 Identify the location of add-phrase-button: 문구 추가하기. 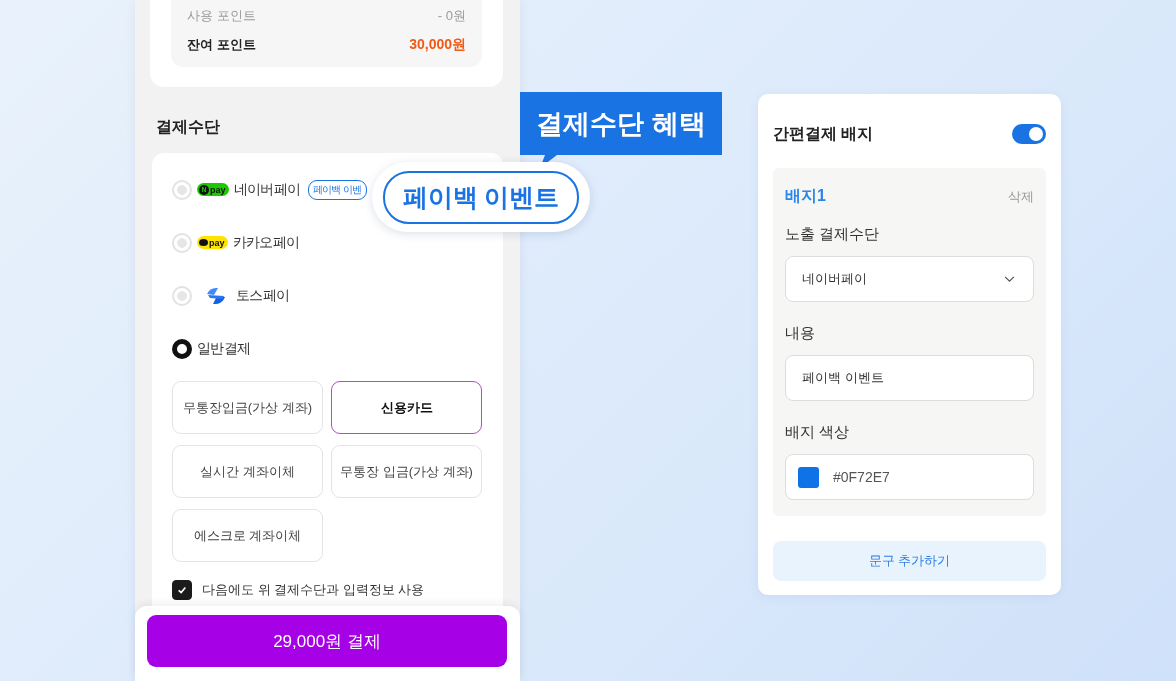
(909, 561).